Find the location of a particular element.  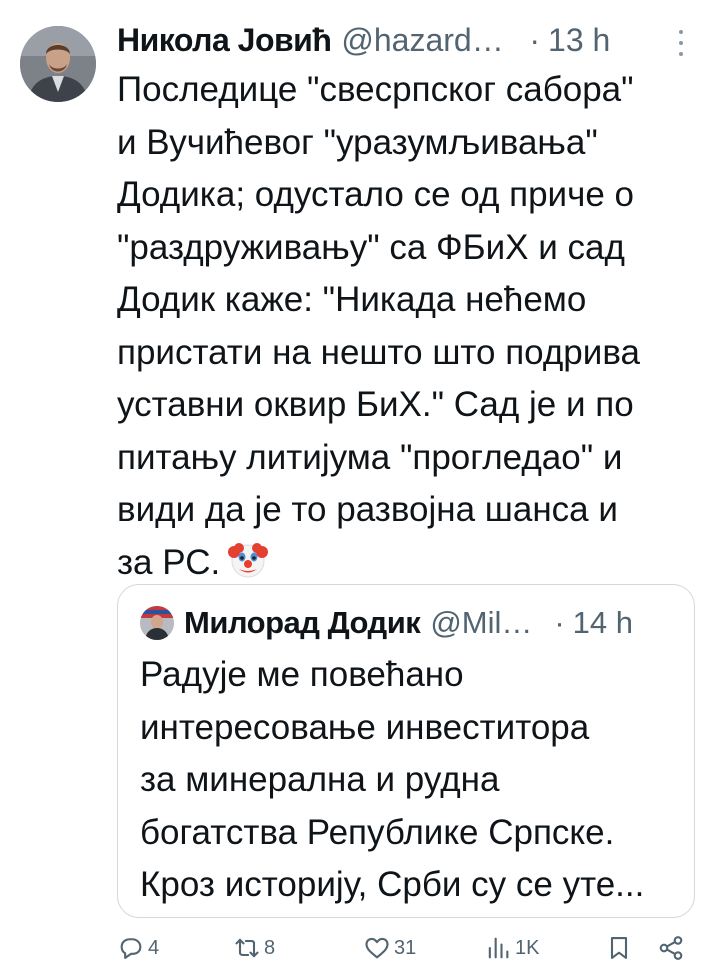

share-button is located at coordinates (671, 948).